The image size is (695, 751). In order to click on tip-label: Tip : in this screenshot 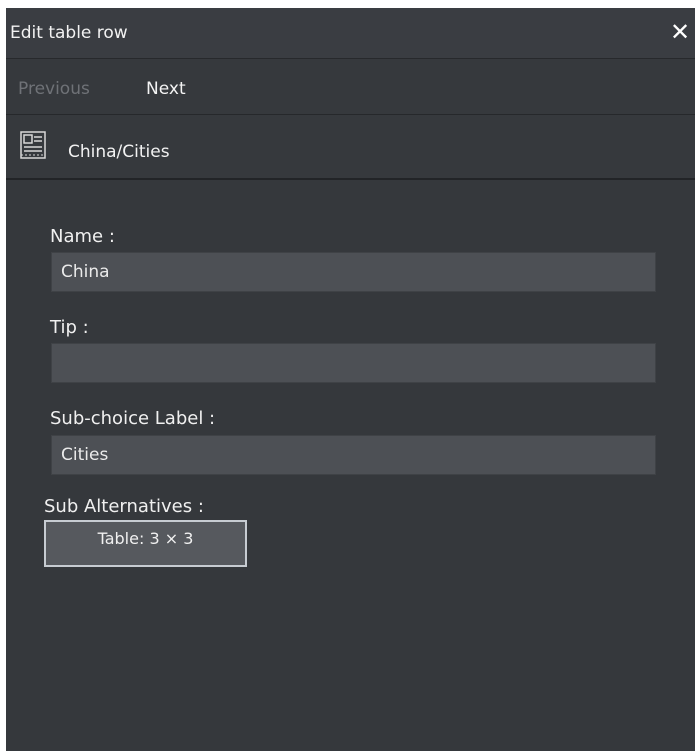, I will do `click(69, 327)`.